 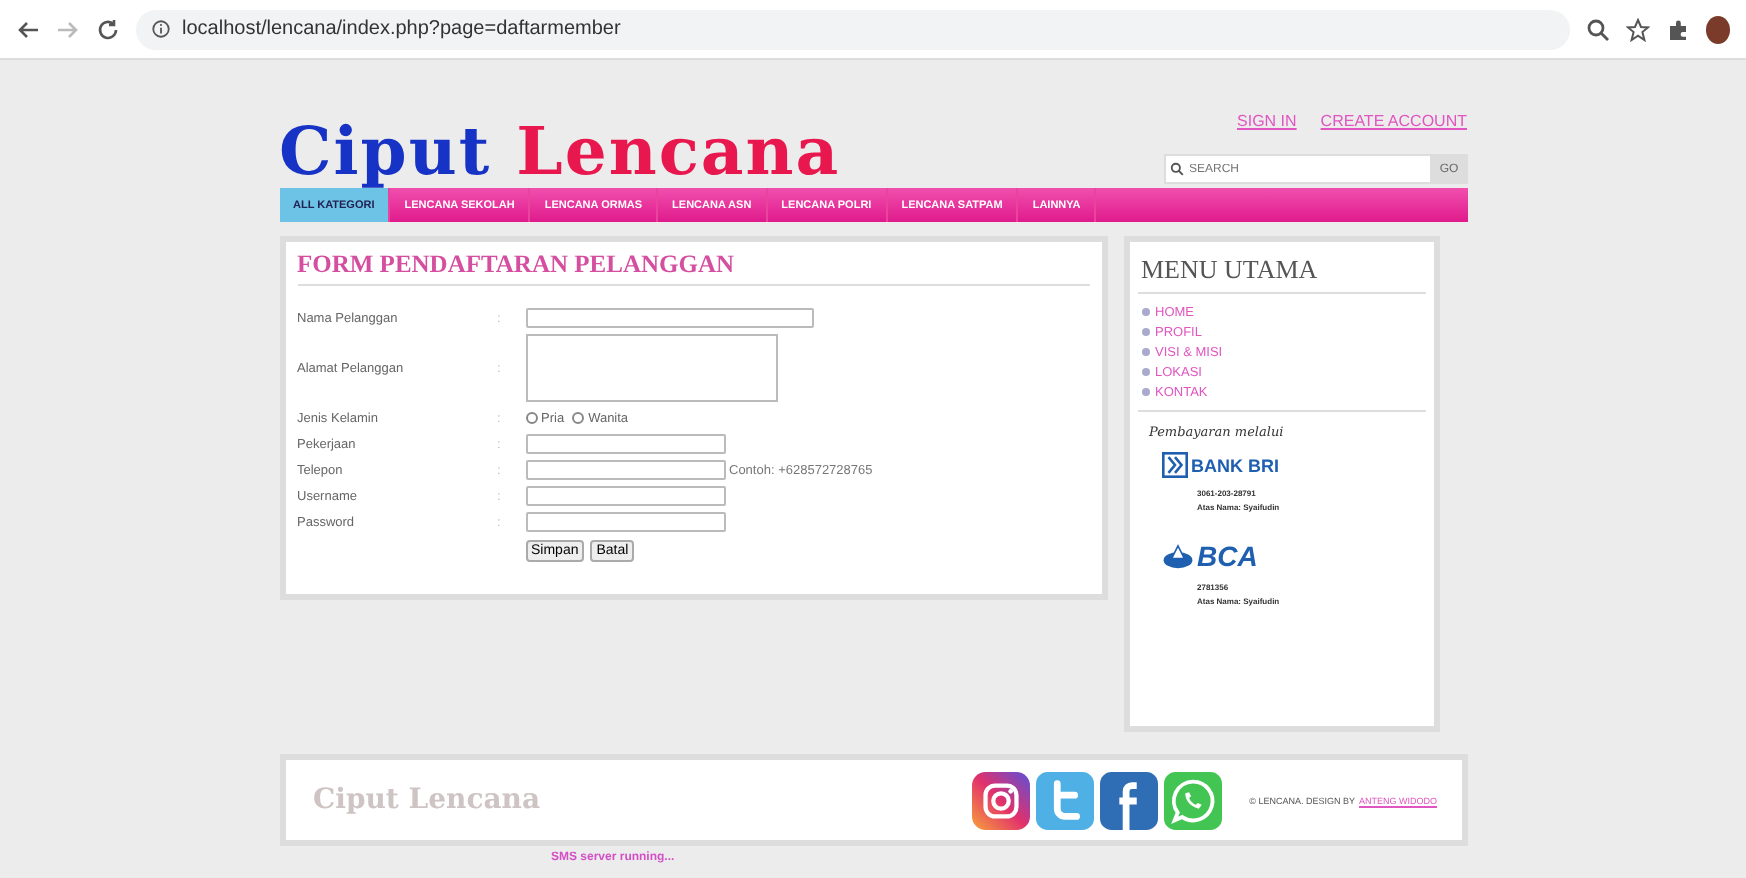 I want to click on address-field, so click(x=651, y=368).